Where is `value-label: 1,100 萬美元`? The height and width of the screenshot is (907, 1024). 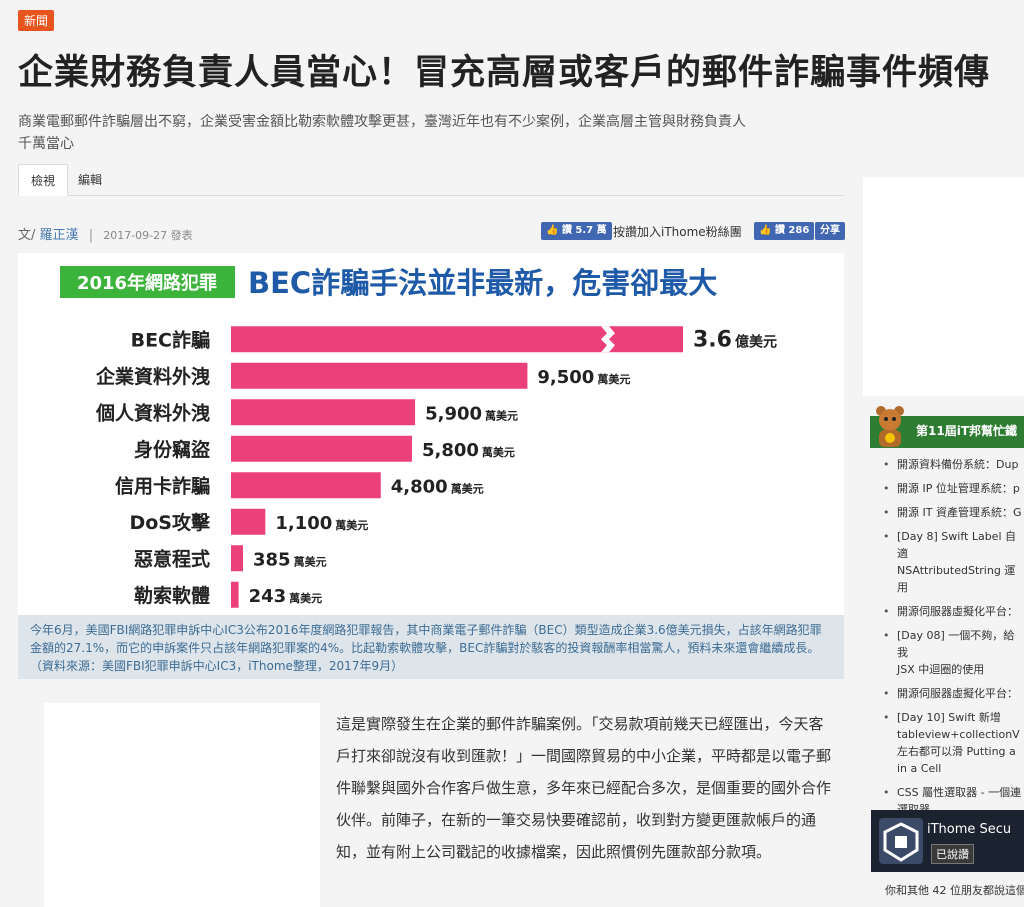 value-label: 1,100 萬美元 is located at coordinates (321, 523).